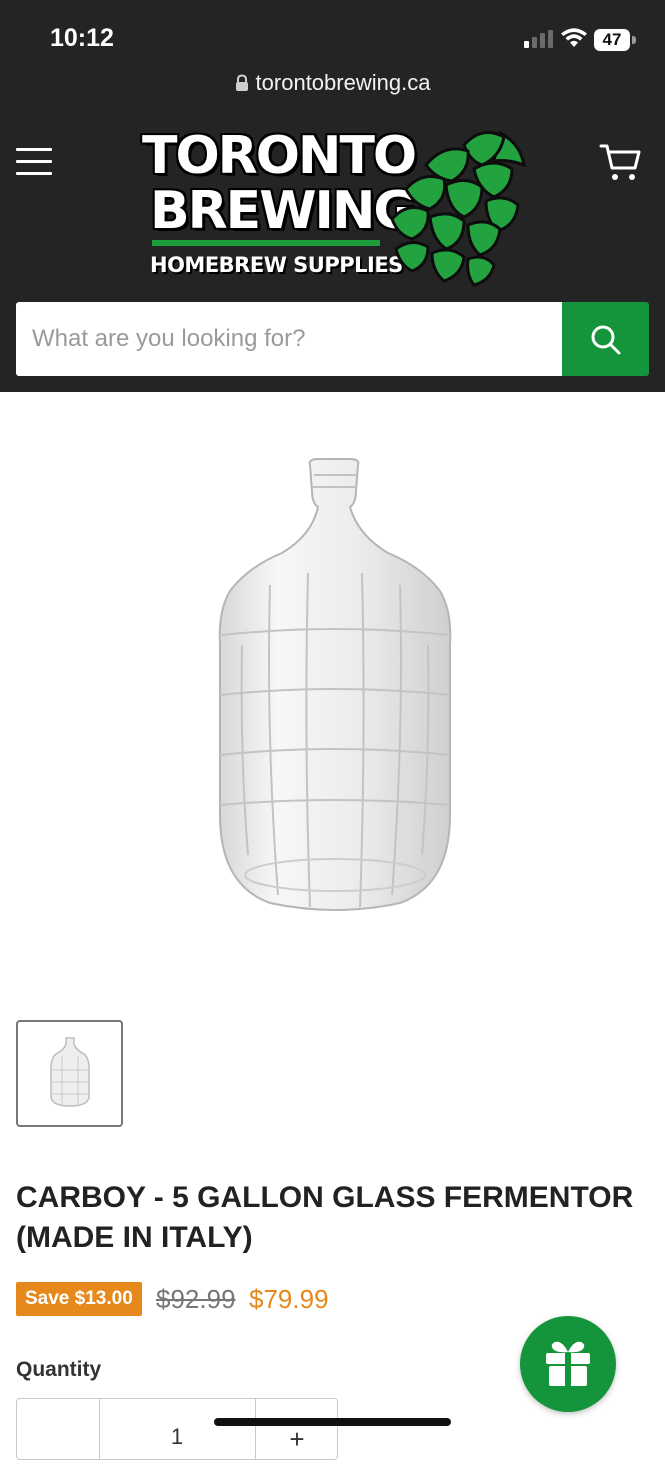 The height and width of the screenshot is (1479, 665). I want to click on quantity-input: 1, so click(177, 1429).